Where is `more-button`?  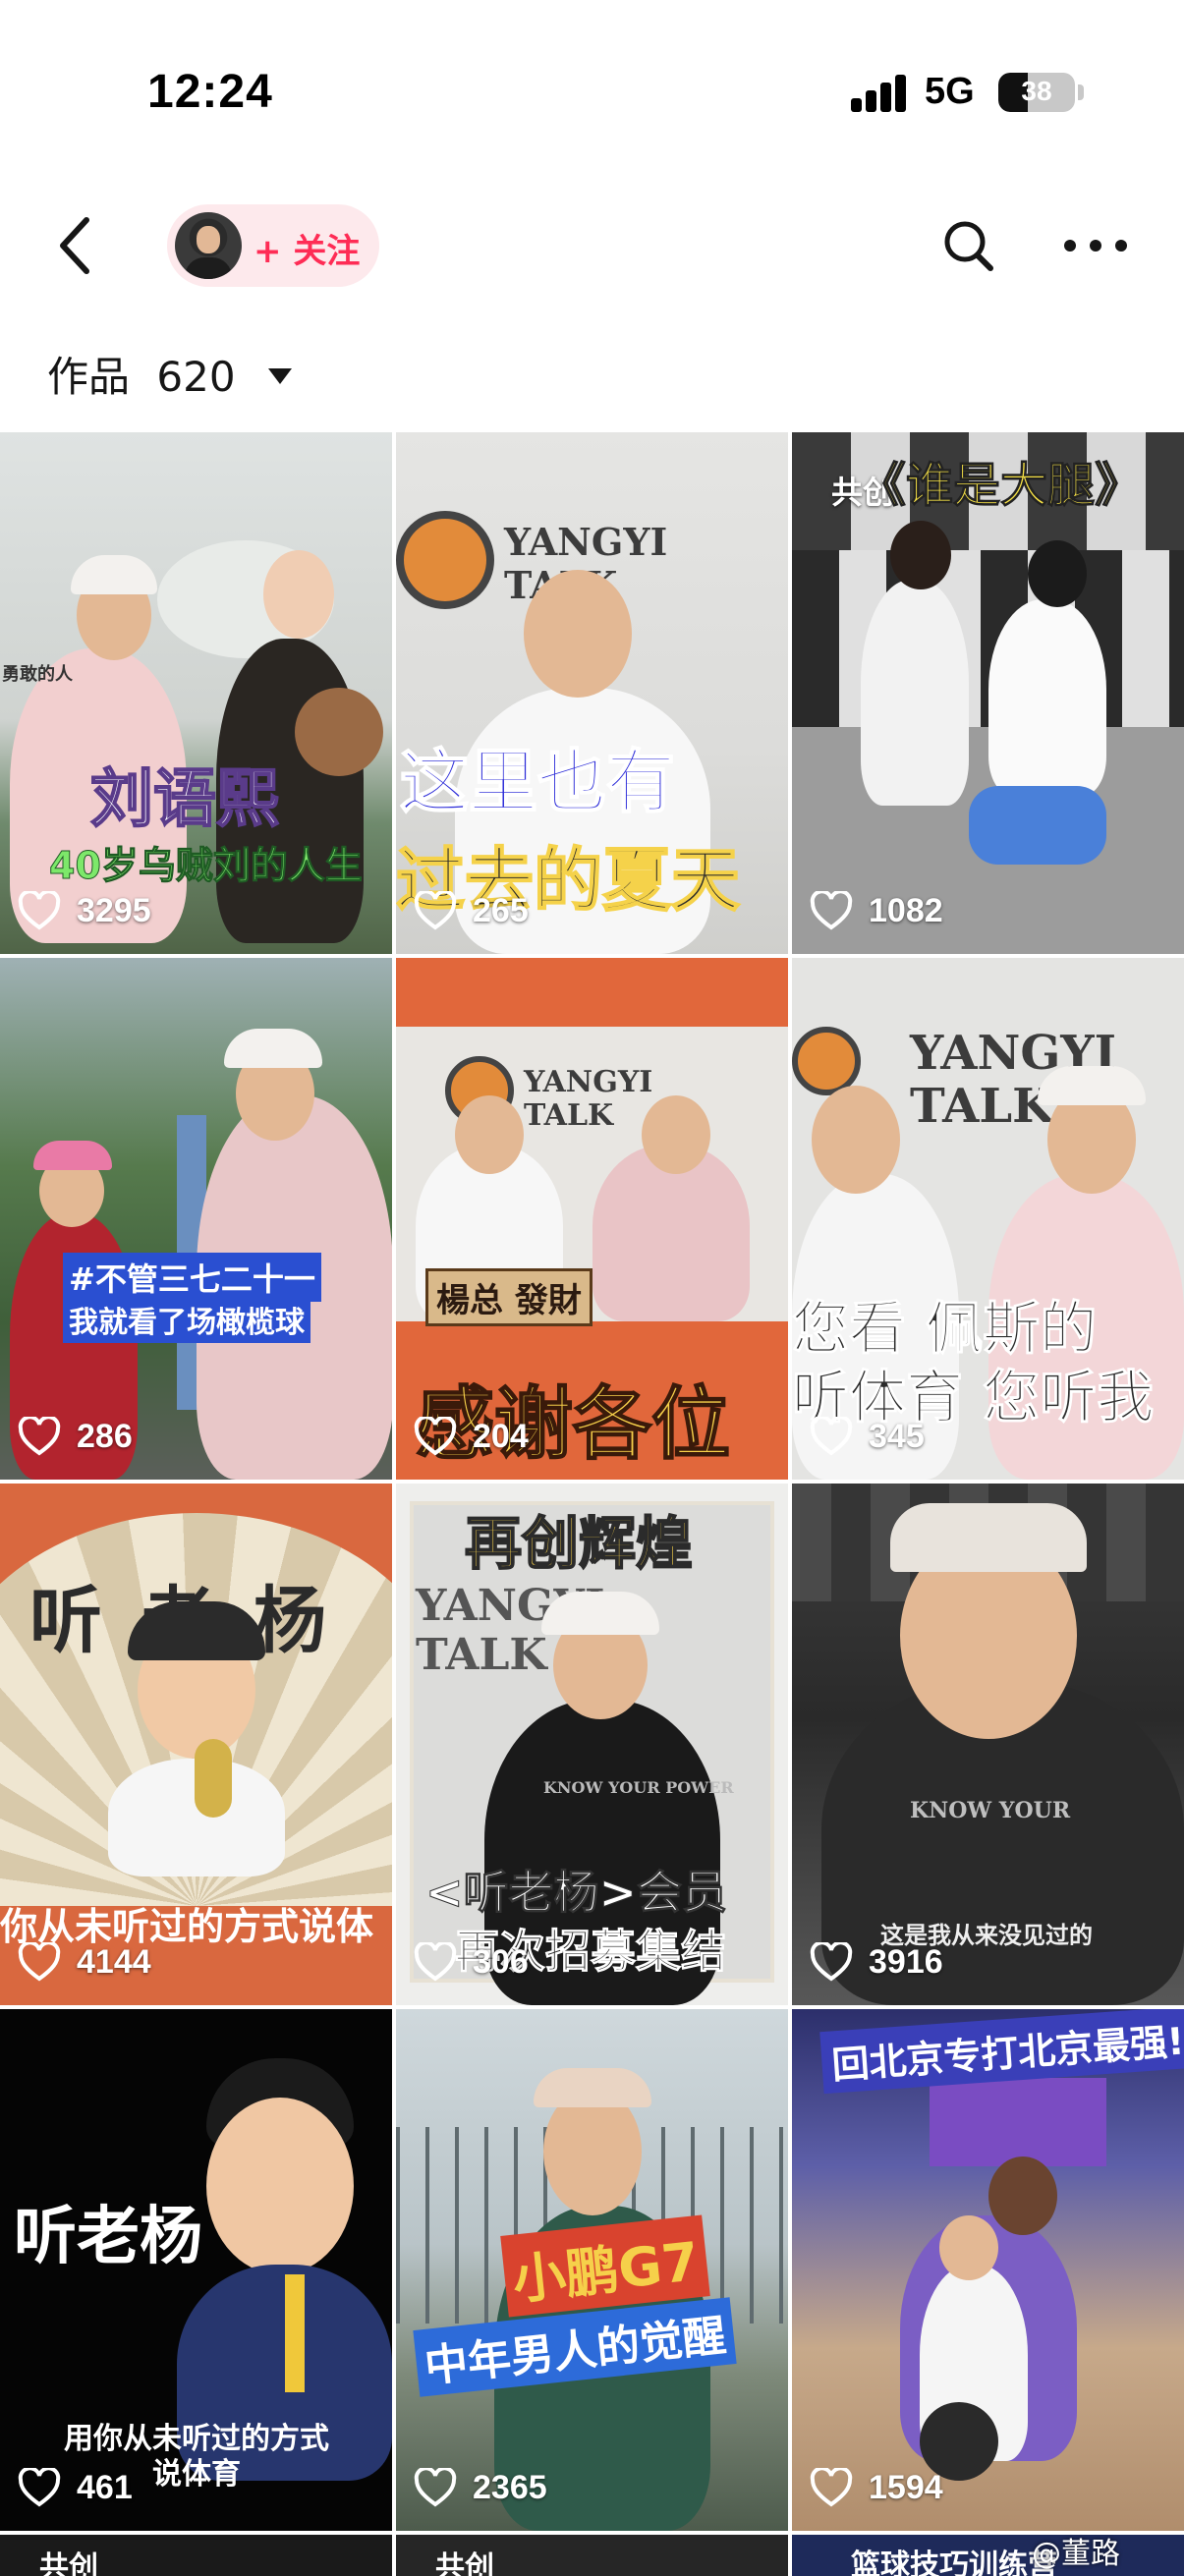 more-button is located at coordinates (1096, 245).